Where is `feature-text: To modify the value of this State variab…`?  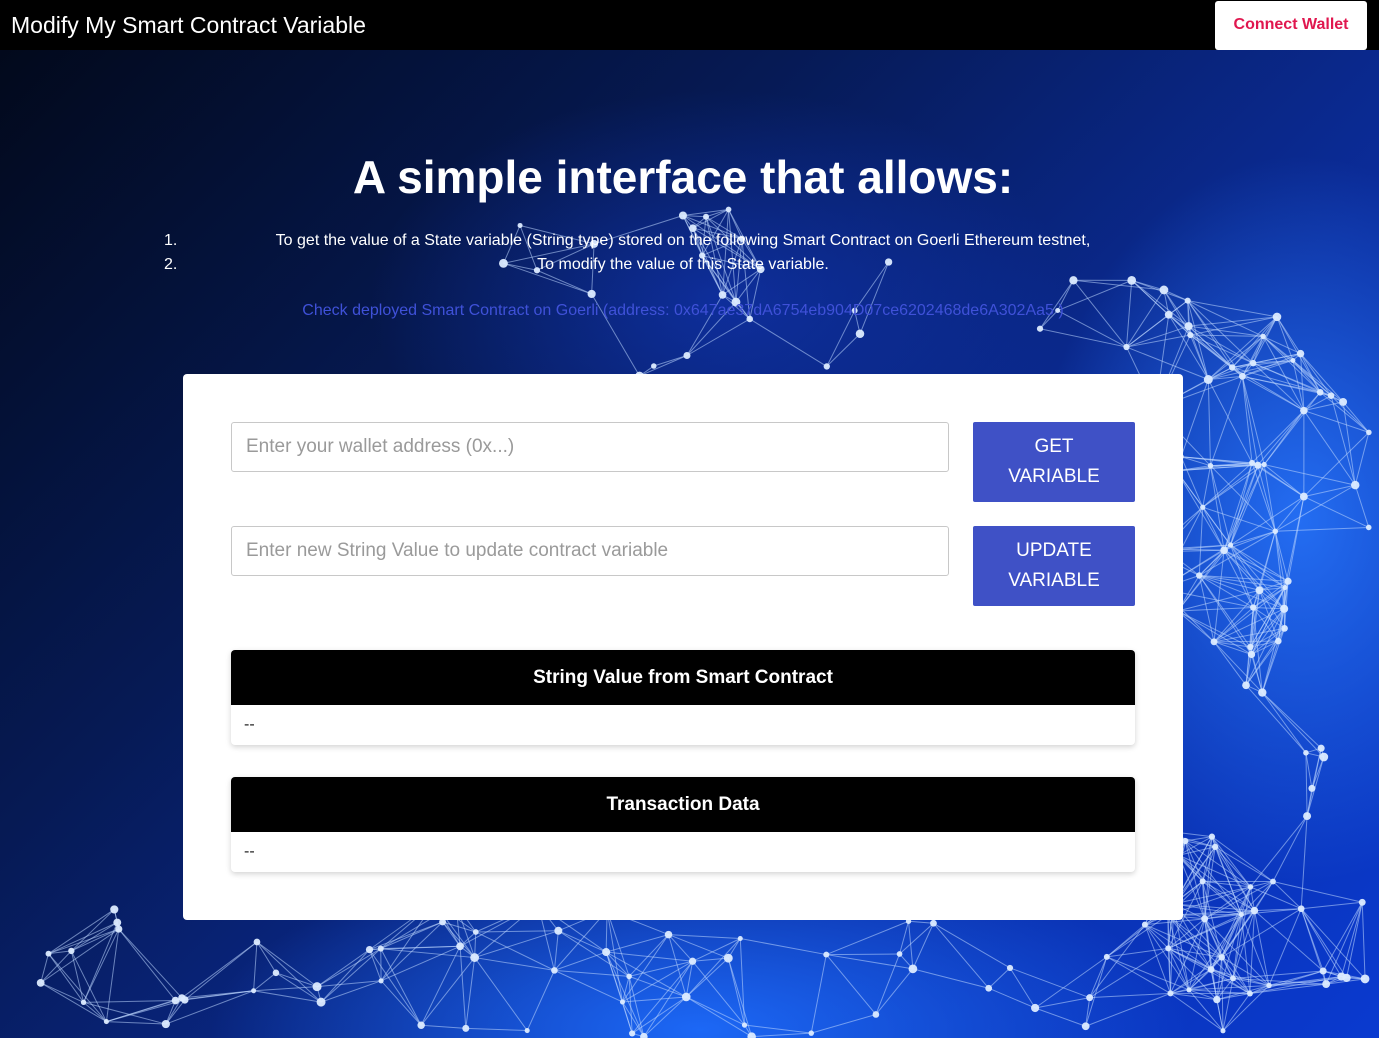
feature-text: To modify the value of this State variab… is located at coordinates (683, 264).